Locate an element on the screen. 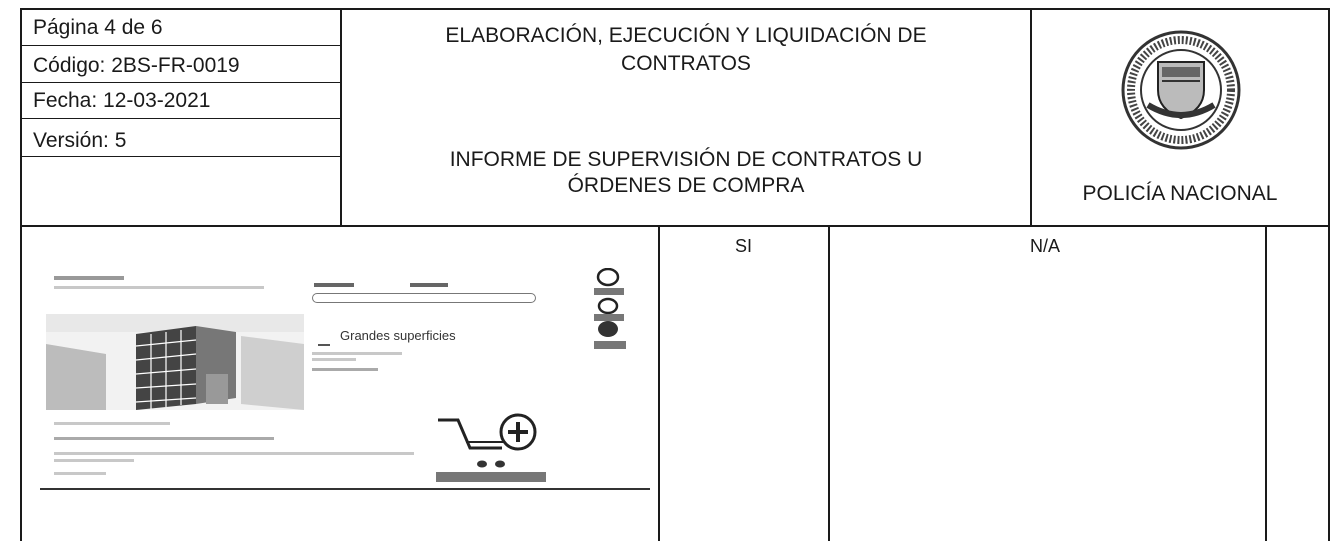 Image resolution: width=1337 pixels, height=541 pixels. date-label: Fecha: 12-03-2021 is located at coordinates (122, 100).